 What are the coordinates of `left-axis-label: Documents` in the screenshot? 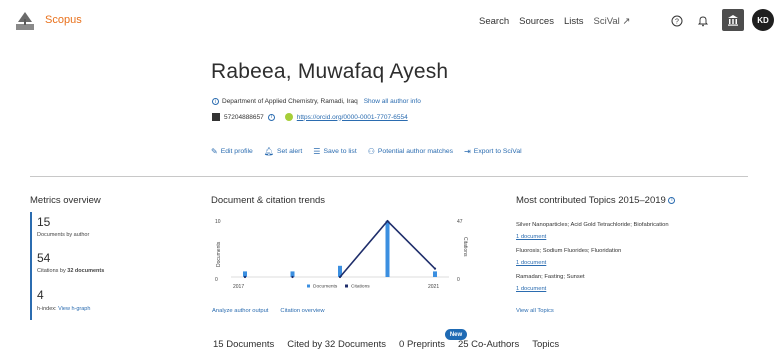 It's located at (219, 254).